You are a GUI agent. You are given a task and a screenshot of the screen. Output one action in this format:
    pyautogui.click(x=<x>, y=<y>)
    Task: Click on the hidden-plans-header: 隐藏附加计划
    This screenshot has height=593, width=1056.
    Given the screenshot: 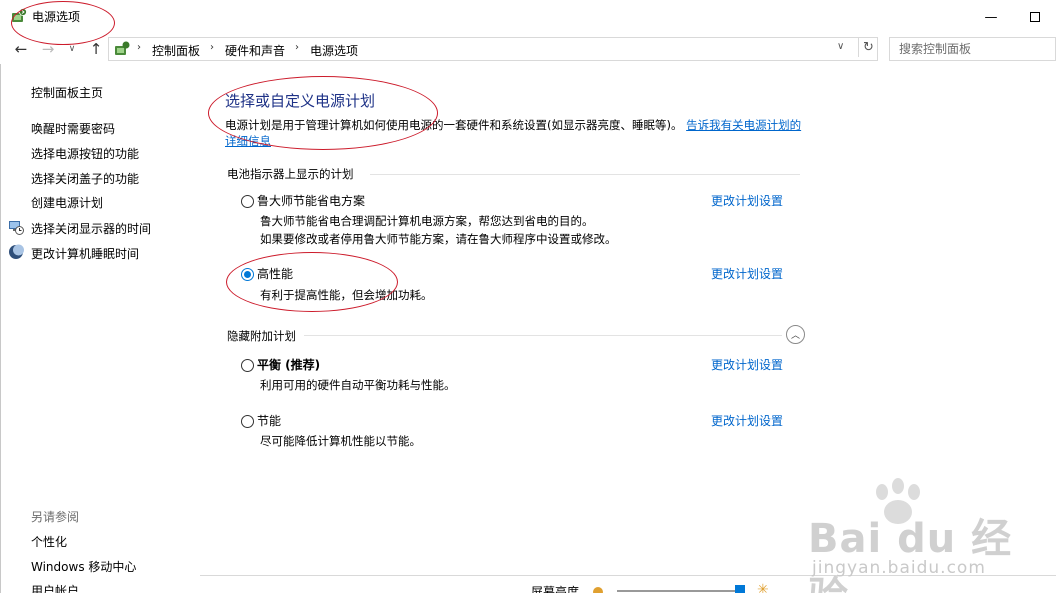 What is the action you would take?
    pyautogui.click(x=261, y=336)
    